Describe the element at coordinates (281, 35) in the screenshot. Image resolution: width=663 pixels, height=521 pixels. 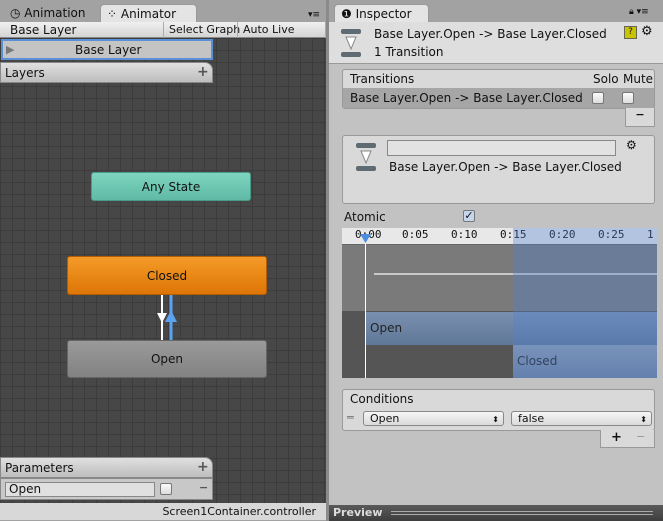
I see `auto-live-link-button: Auto Live Link` at that location.